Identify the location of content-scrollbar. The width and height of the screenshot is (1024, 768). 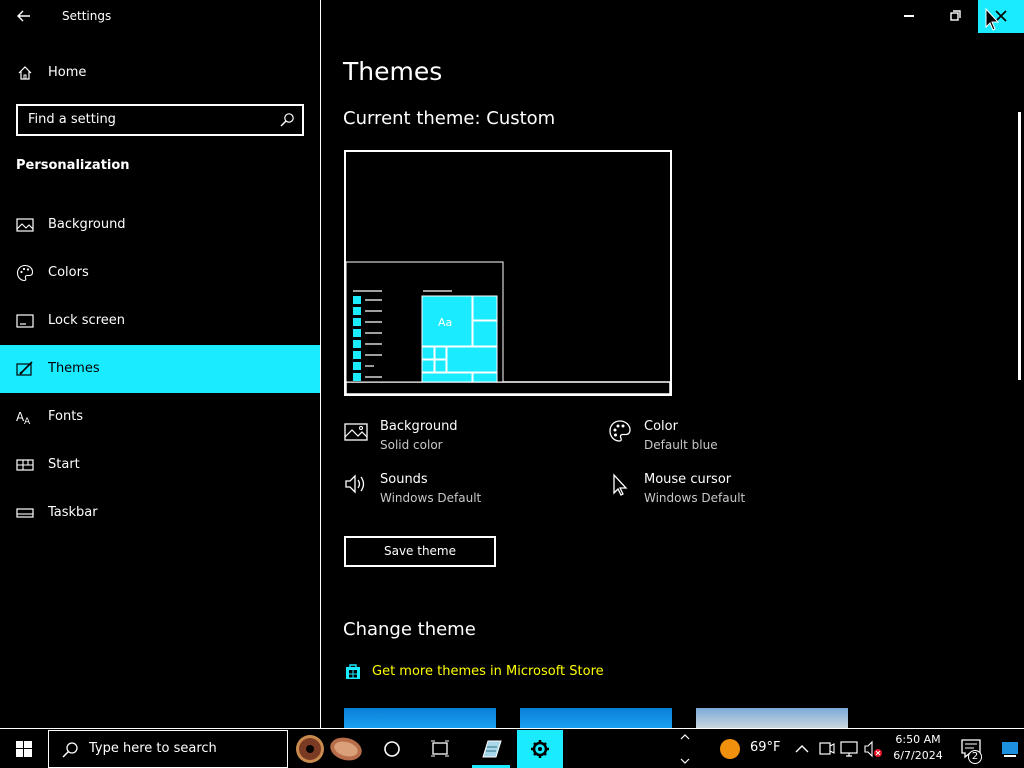
(1019, 246).